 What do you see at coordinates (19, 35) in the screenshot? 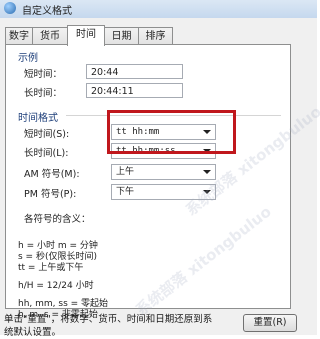
I see `tab-number: 数字` at bounding box center [19, 35].